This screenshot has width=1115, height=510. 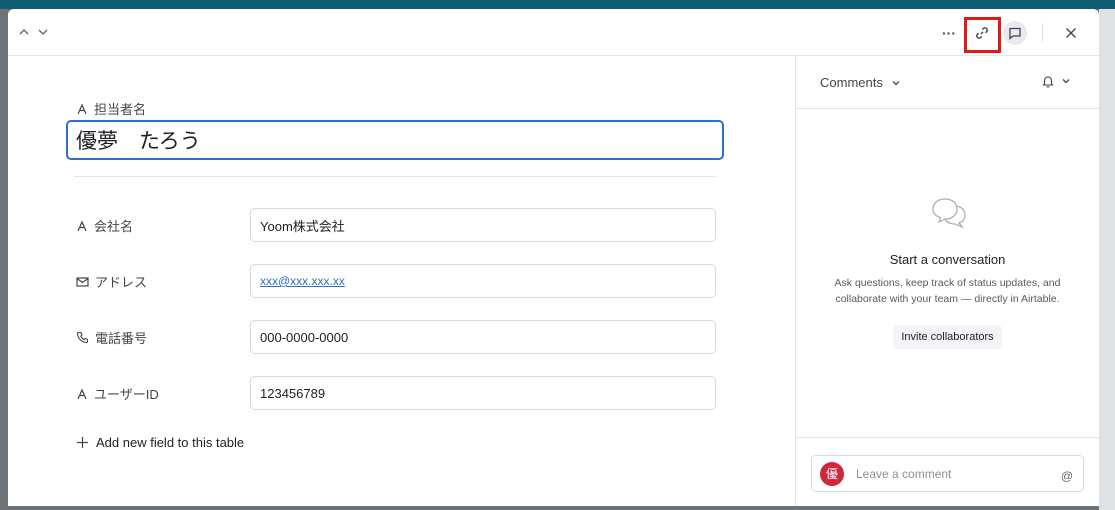 I want to click on toggle-comments-button, so click(x=1015, y=33).